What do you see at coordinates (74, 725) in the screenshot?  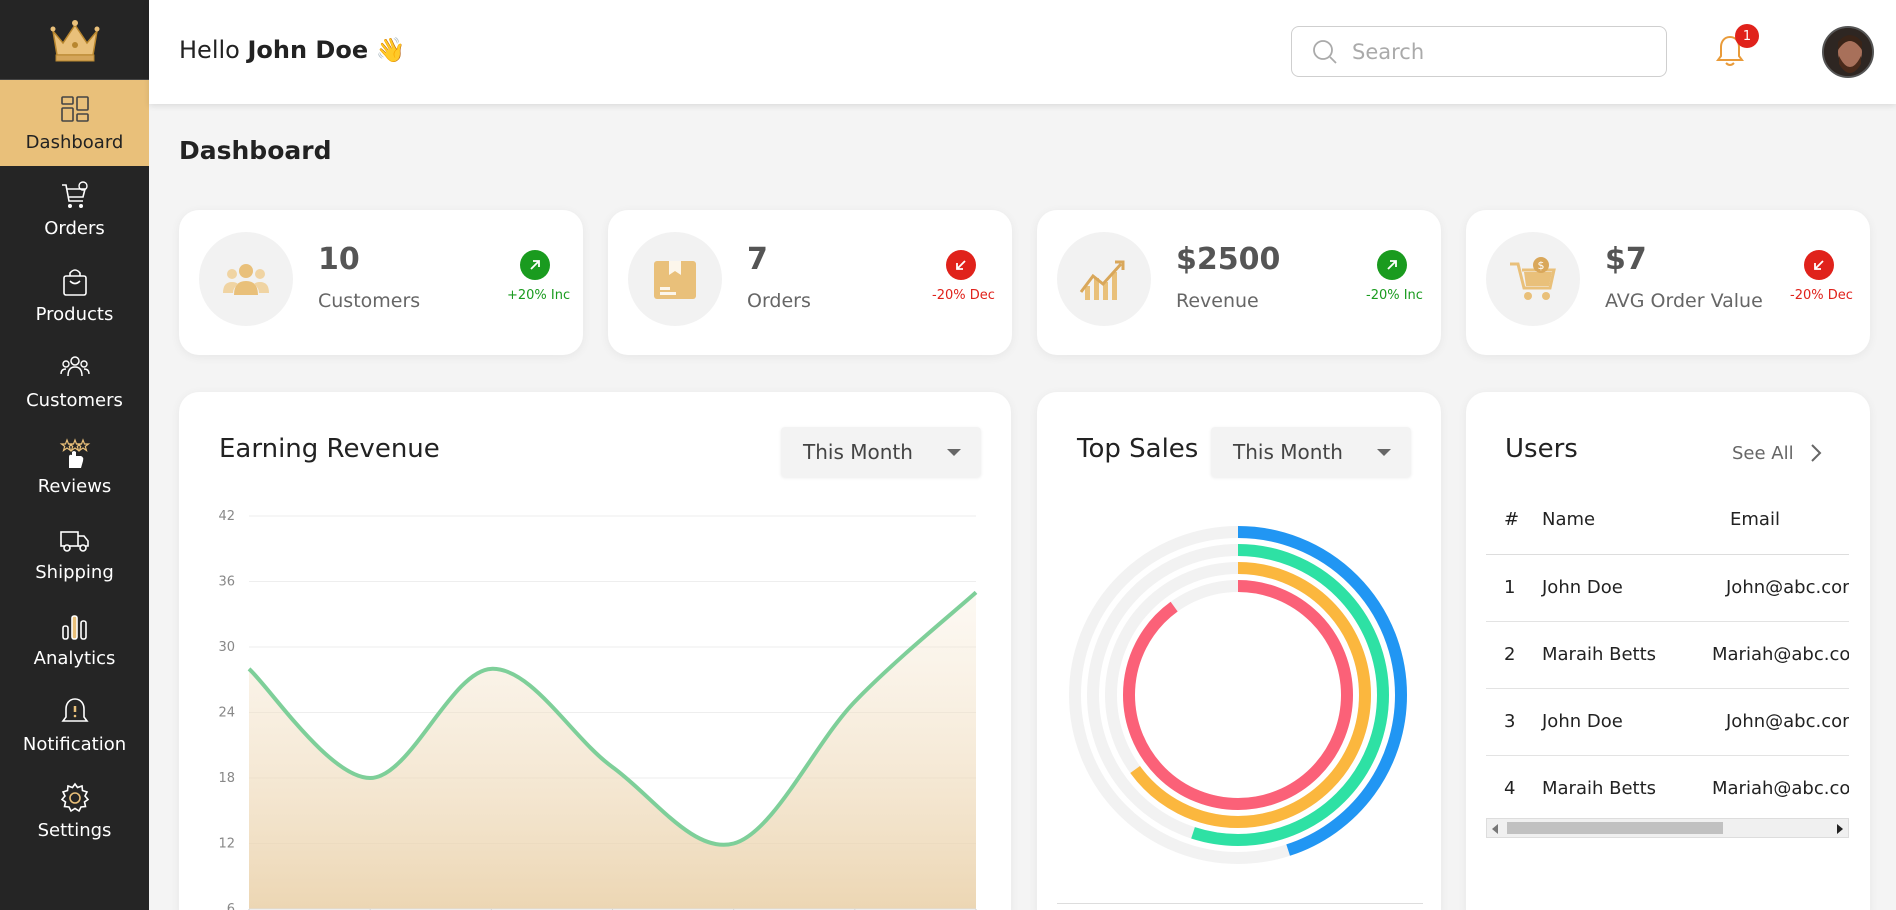 I see `sidebar-item-notification: Notification` at bounding box center [74, 725].